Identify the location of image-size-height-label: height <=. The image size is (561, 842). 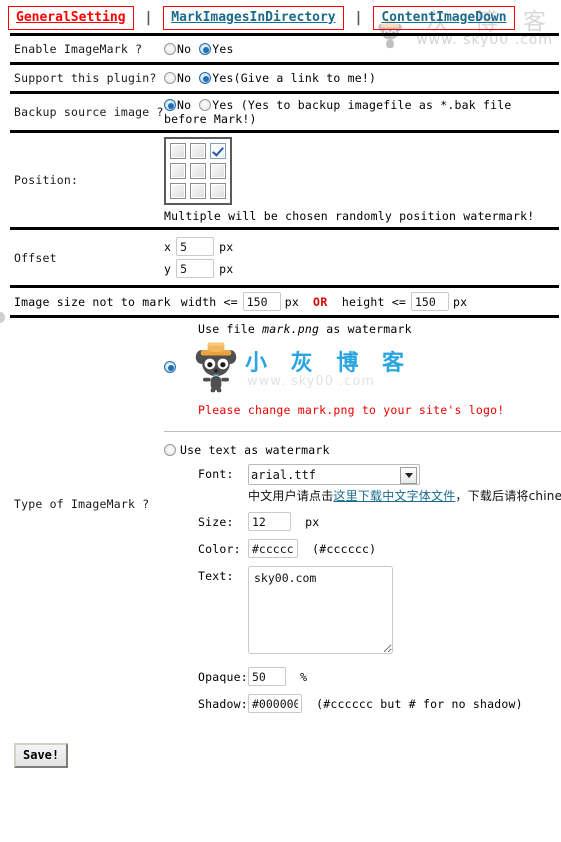
(373, 301).